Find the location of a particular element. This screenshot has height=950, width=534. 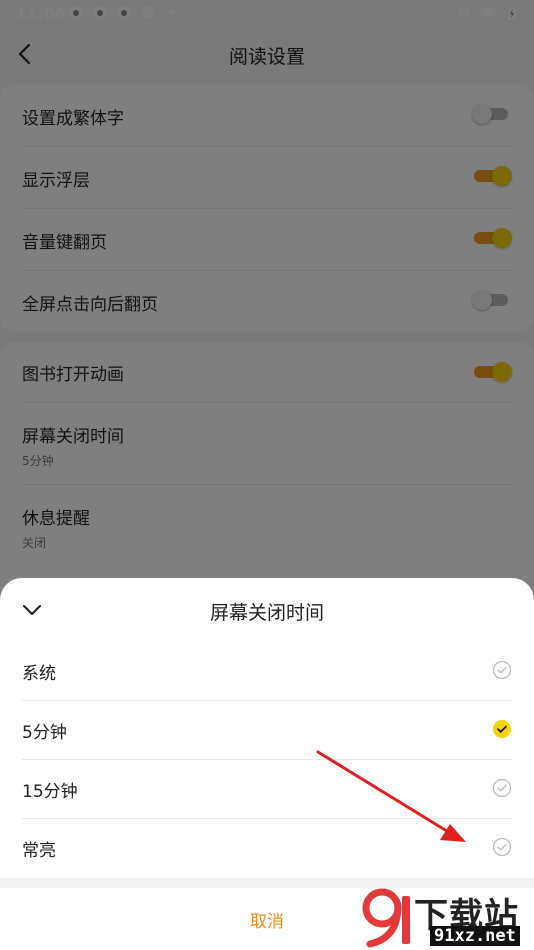

watermark-logo-icon is located at coordinates (386, 918).